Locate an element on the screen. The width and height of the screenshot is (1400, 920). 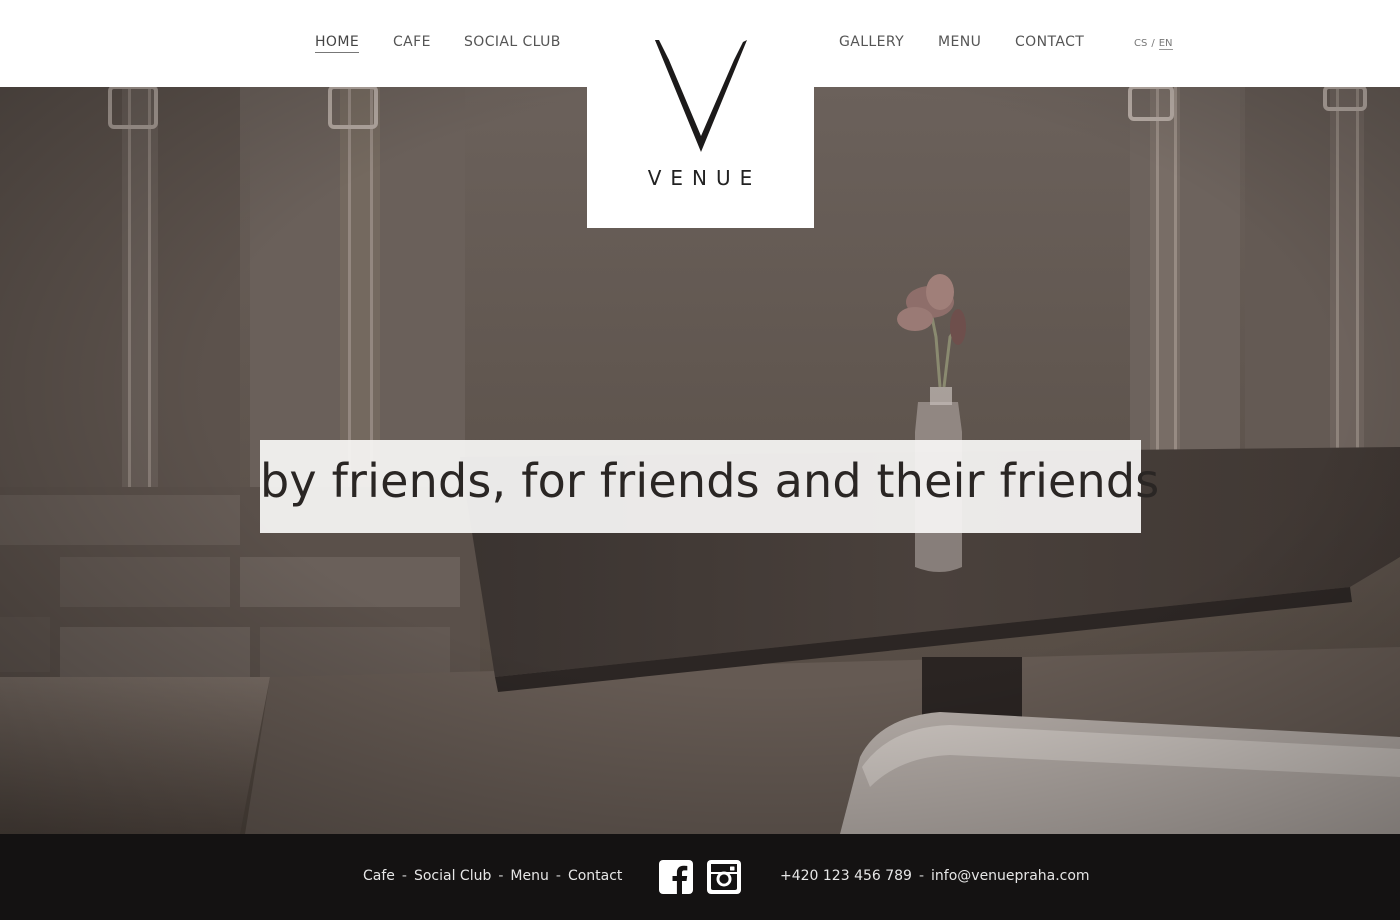
footer-nav: Cafe - Social Club - Menu - Contact is located at coordinates (492, 876).